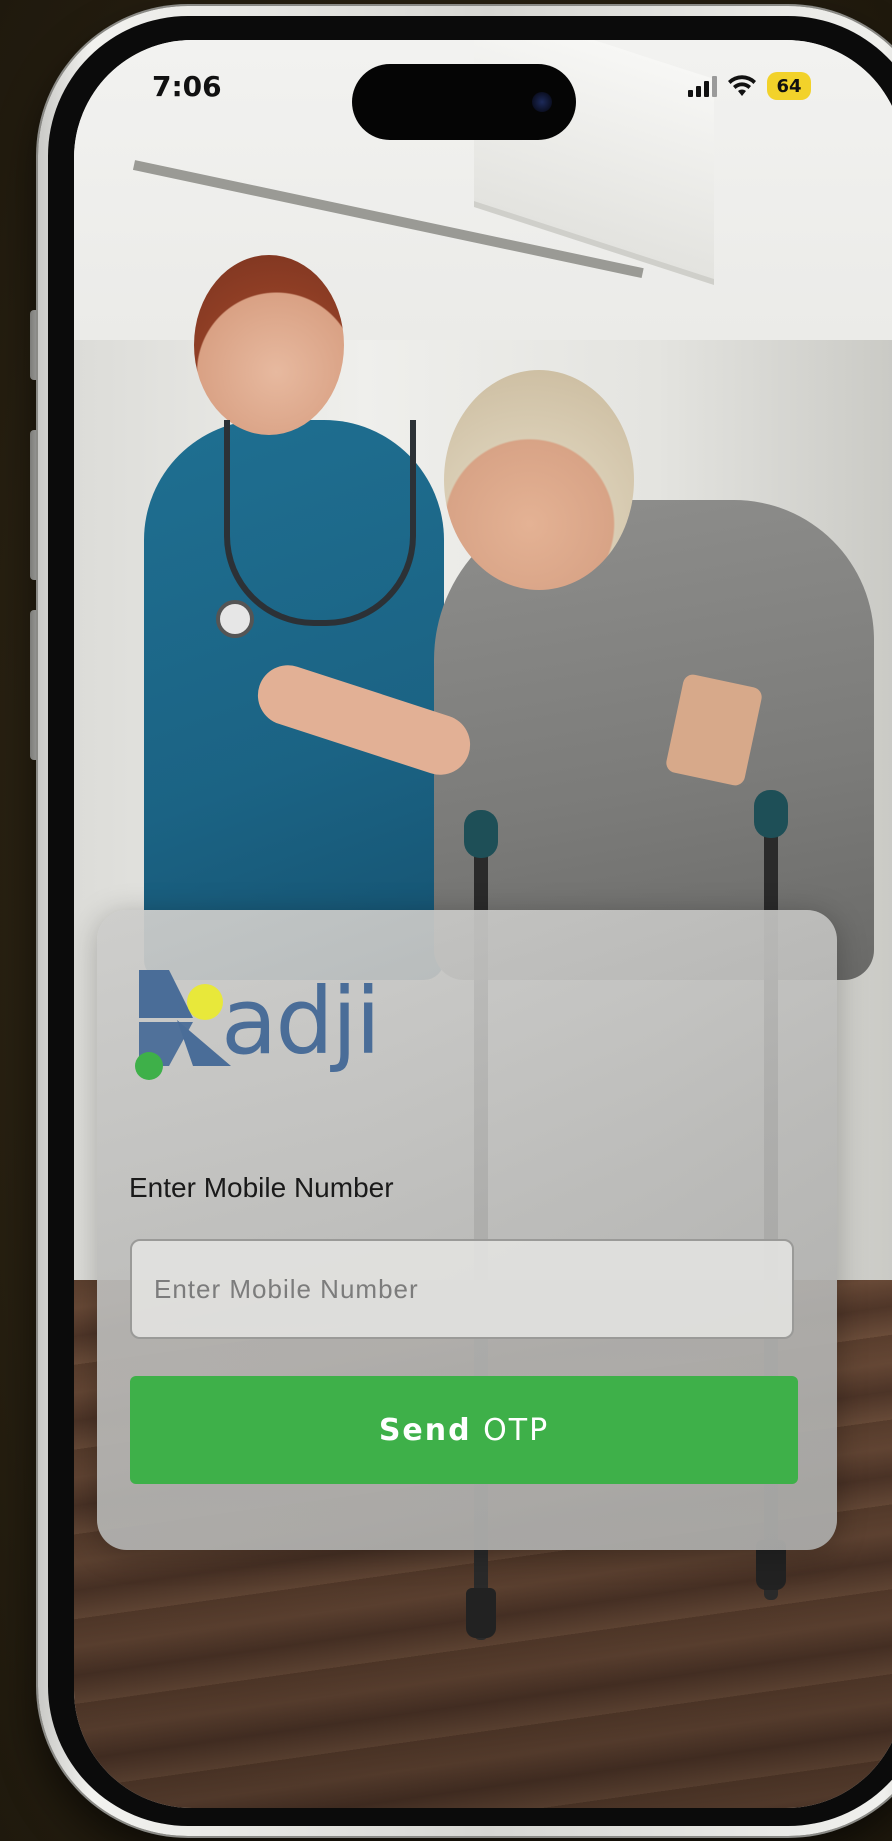  I want to click on send-otp-label-bold: Send, so click(425, 1430).